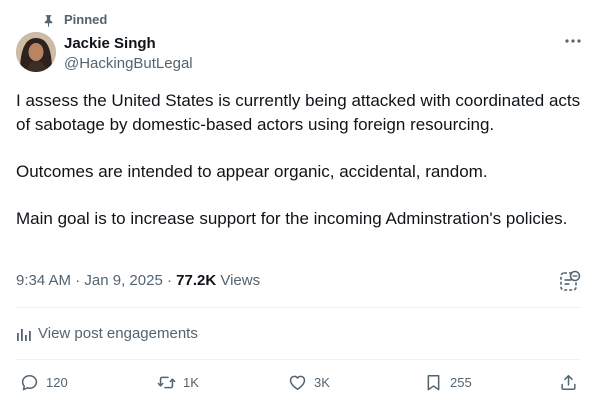 This screenshot has width=597, height=409. I want to click on pinned-label: Pinned, so click(86, 19).